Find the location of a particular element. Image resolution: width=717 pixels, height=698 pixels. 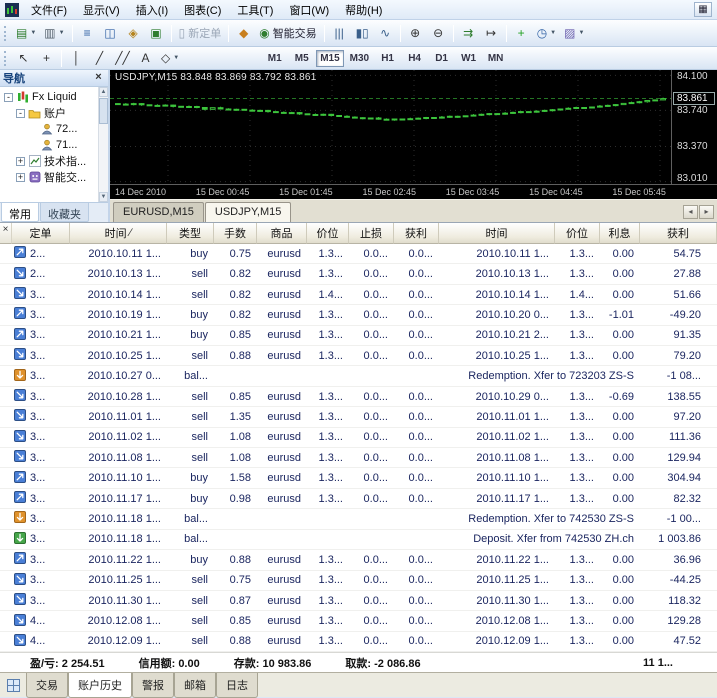

profiles-button: ▥ ▼ is located at coordinates (54, 33).